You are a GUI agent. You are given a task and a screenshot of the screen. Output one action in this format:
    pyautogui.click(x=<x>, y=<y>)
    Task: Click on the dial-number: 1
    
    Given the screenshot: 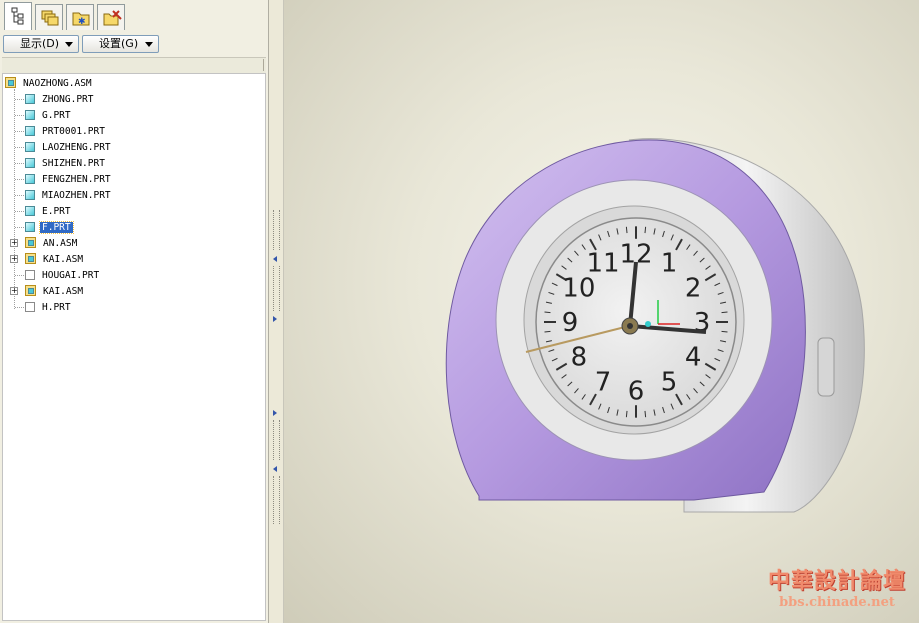 What is the action you would take?
    pyautogui.click(x=669, y=264)
    